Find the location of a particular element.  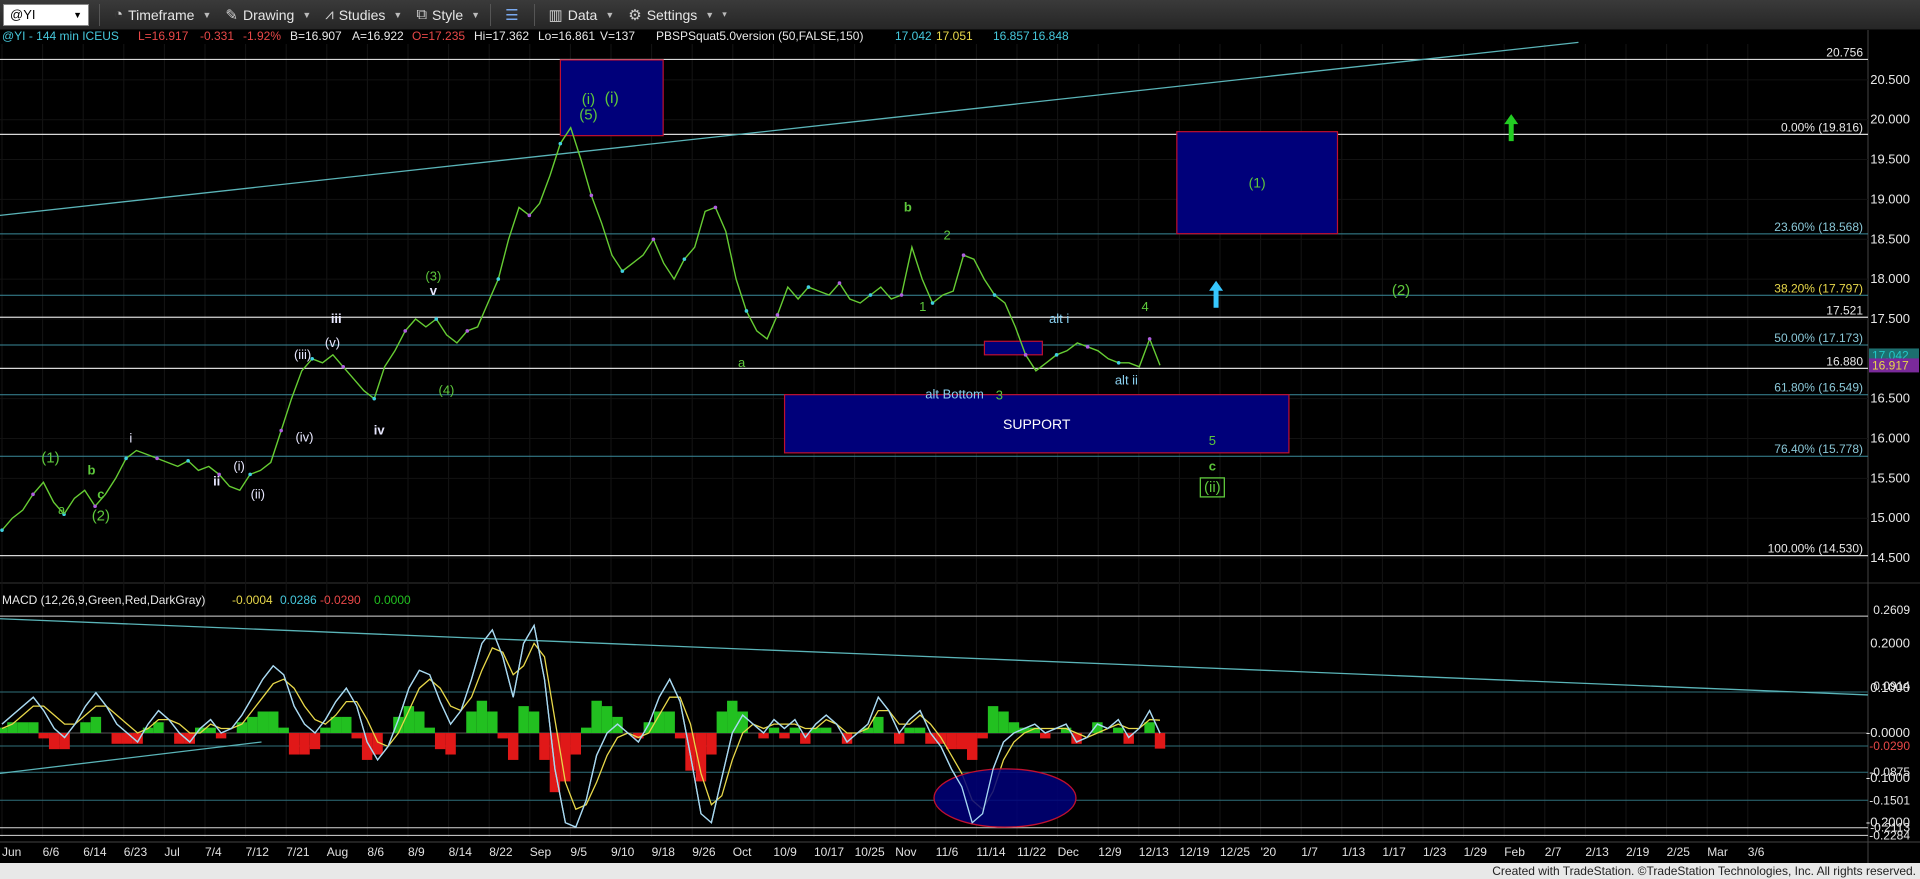

x-tick-label: Jul is located at coordinates (171, 852).